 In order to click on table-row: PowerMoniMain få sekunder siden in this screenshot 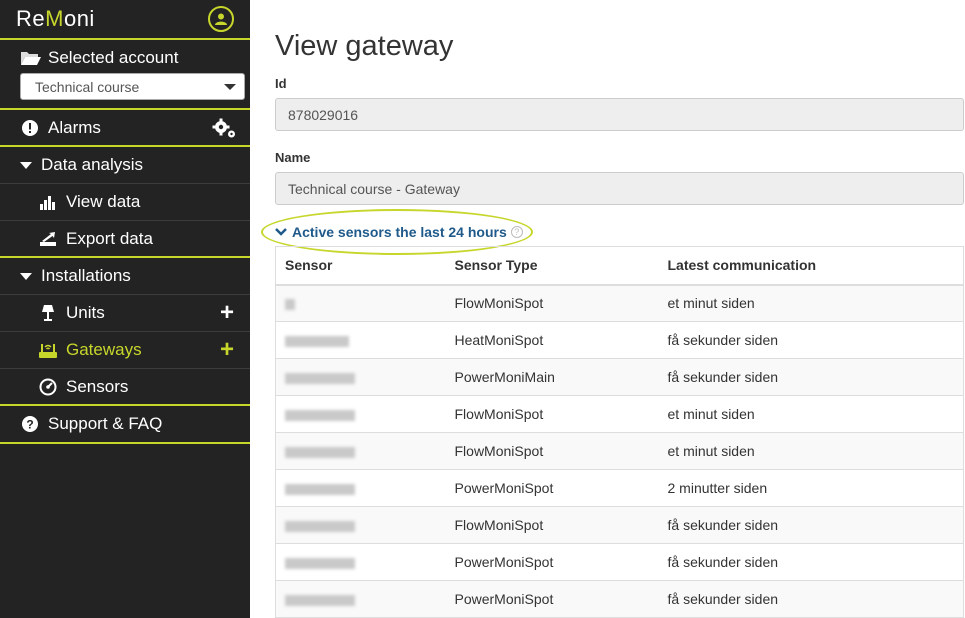, I will do `click(619, 377)`.